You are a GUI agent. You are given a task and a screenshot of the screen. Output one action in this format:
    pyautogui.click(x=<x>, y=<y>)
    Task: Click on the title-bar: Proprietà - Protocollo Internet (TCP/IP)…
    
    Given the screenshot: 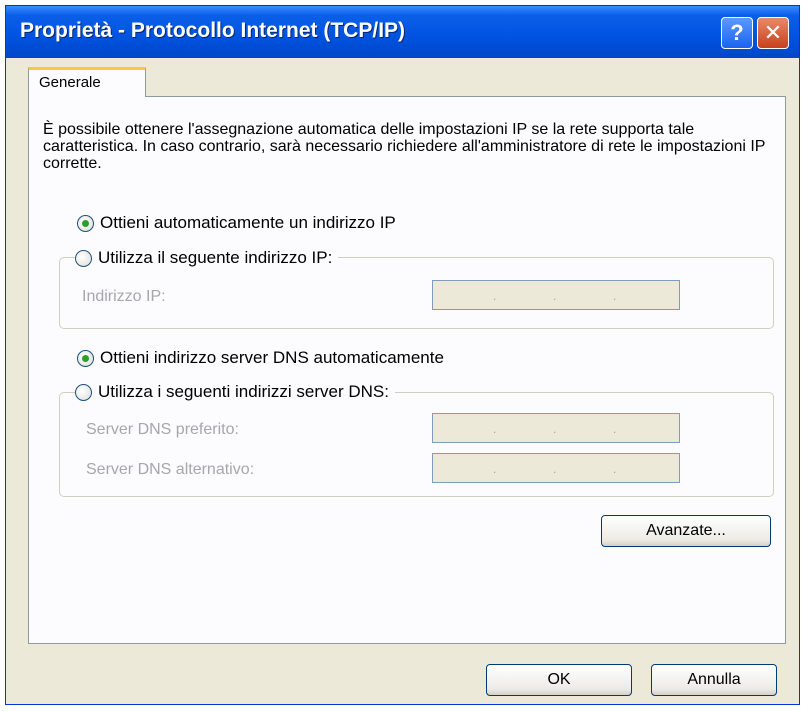 What is the action you would take?
    pyautogui.click(x=402, y=32)
    